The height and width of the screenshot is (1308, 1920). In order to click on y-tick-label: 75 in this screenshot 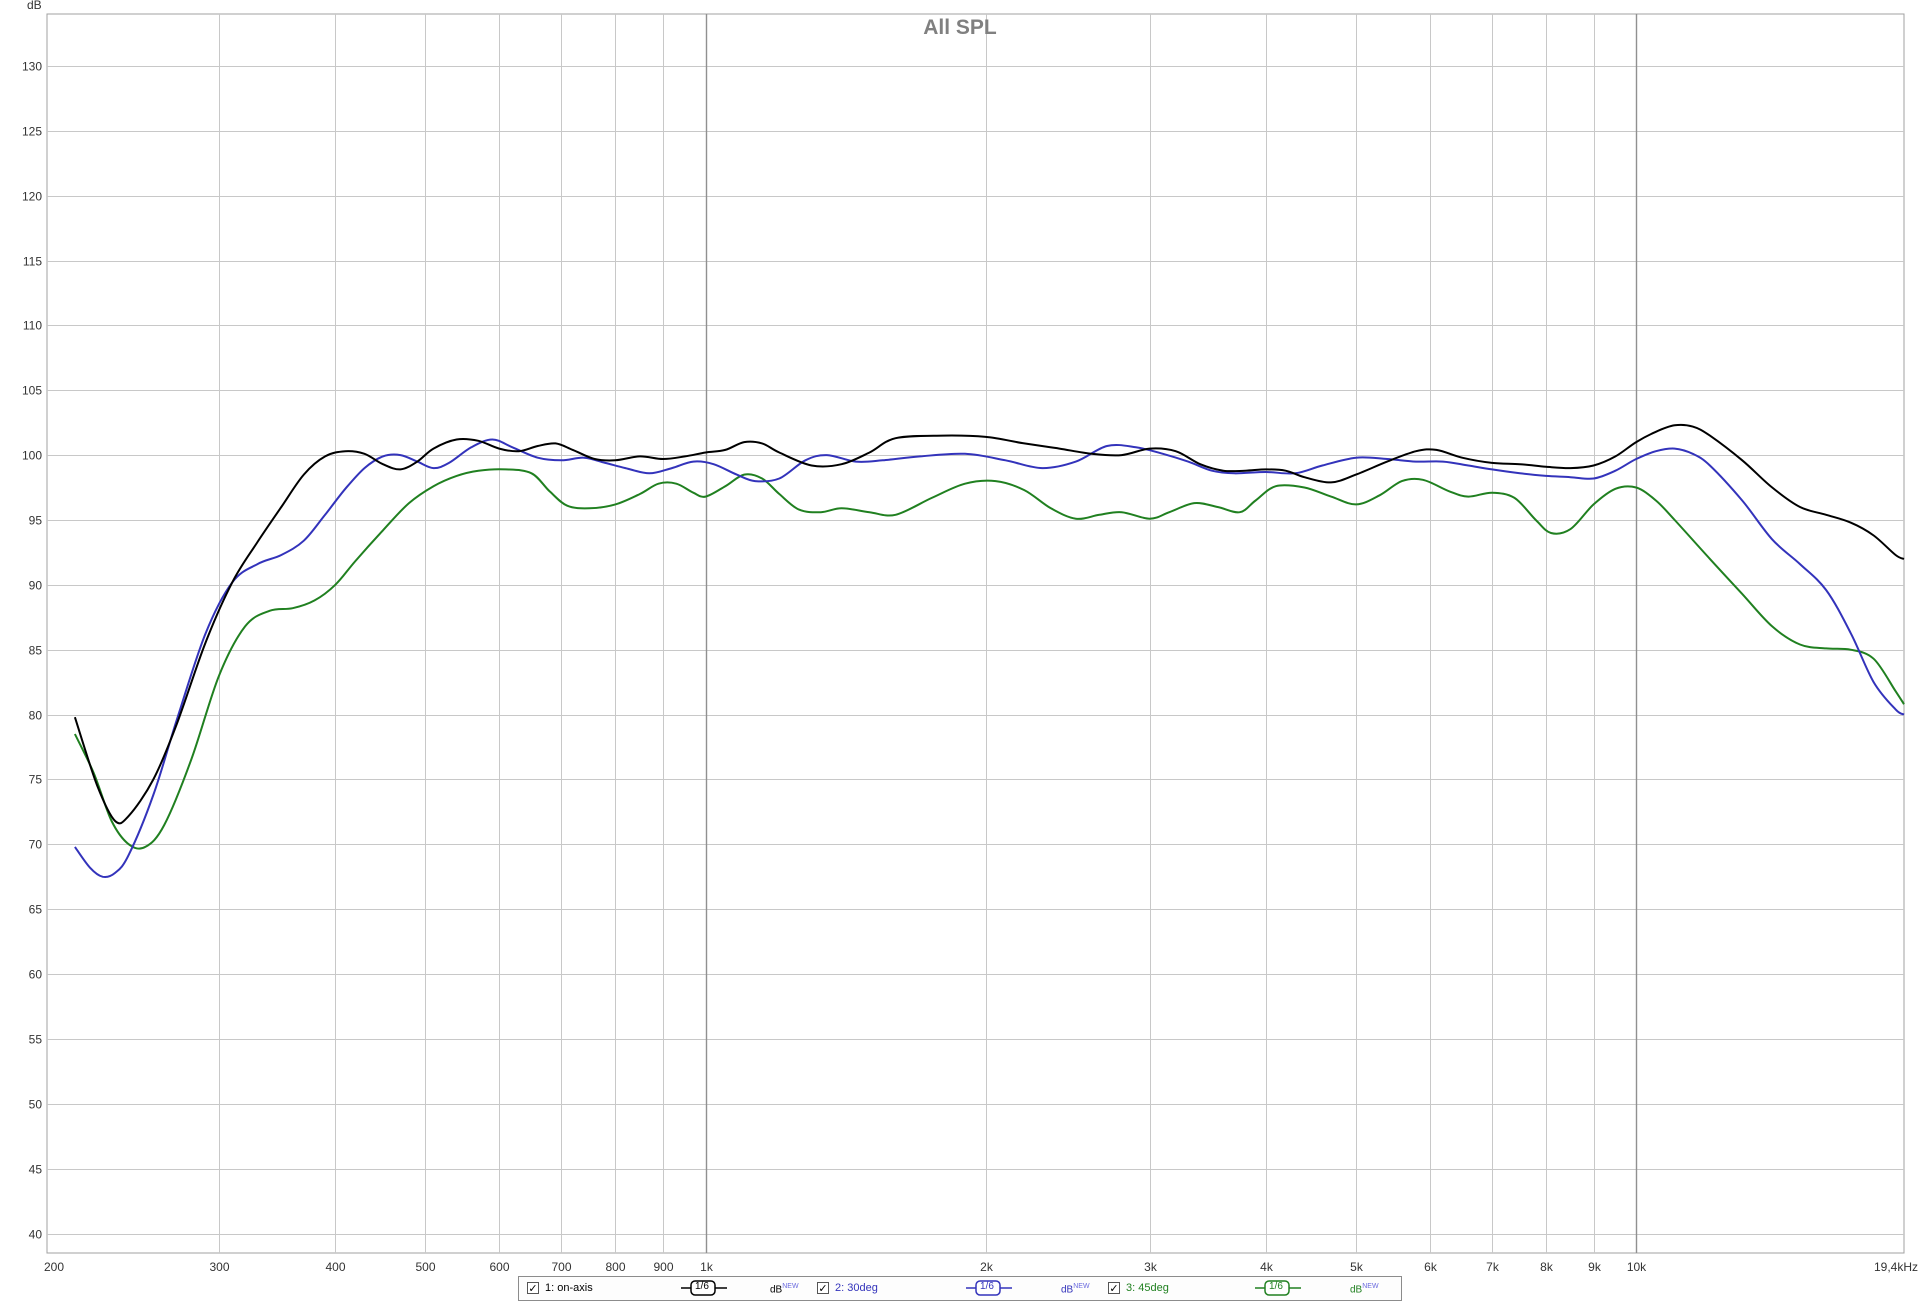, I will do `click(36, 780)`.